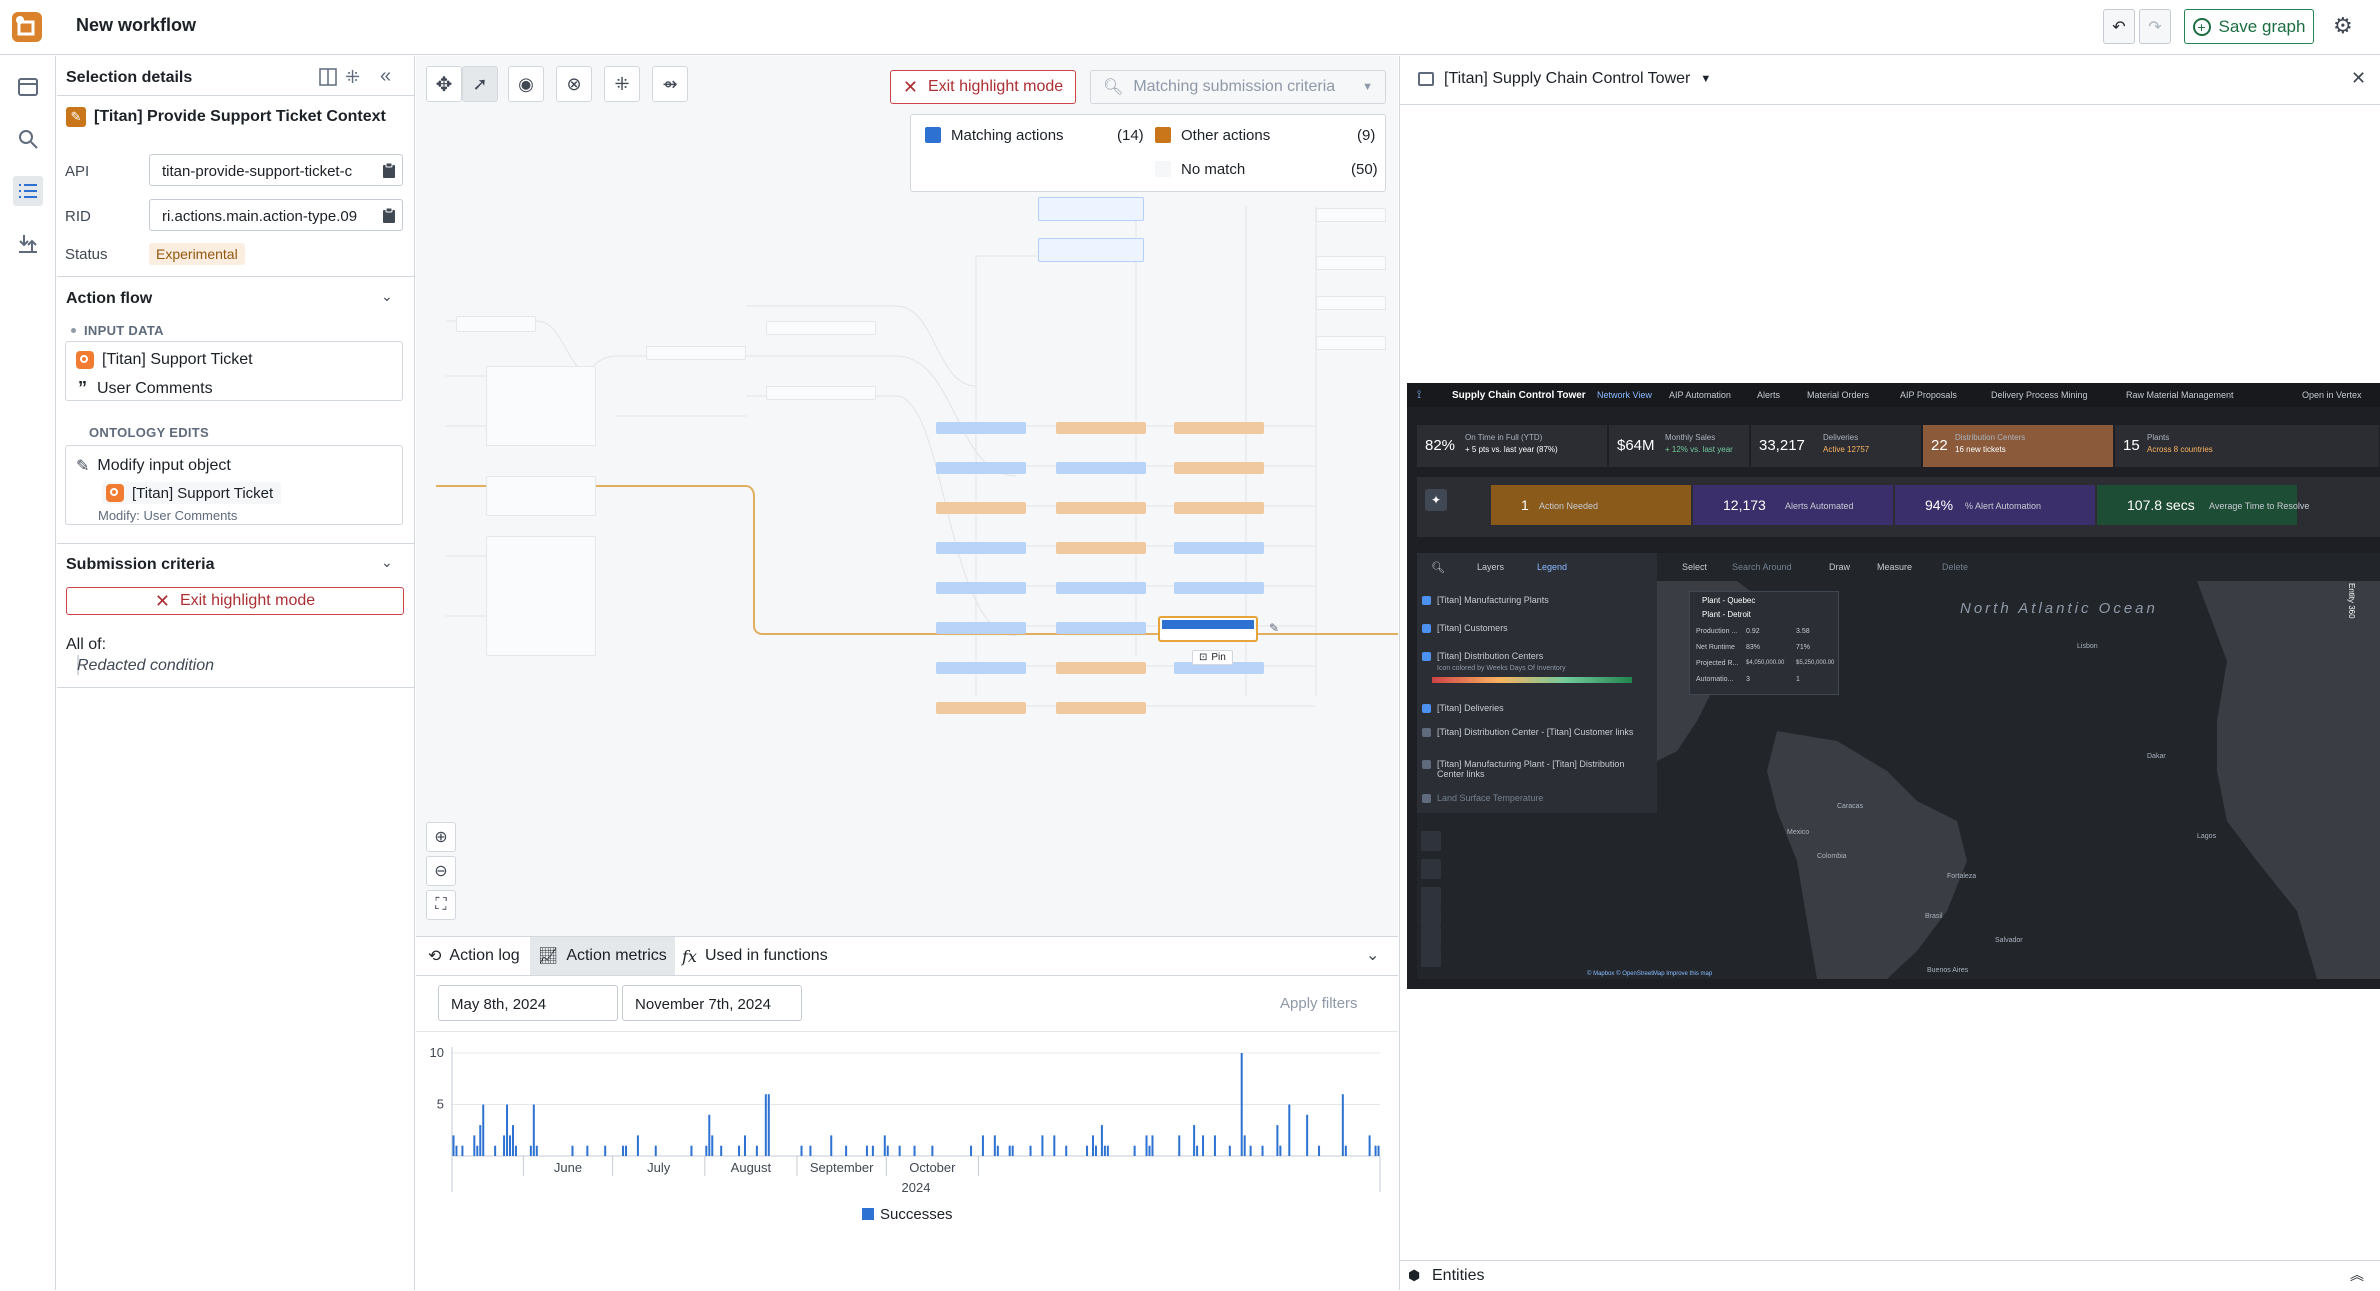 The width and height of the screenshot is (2380, 1291). I want to click on action-flow-title: Action flow, so click(109, 299).